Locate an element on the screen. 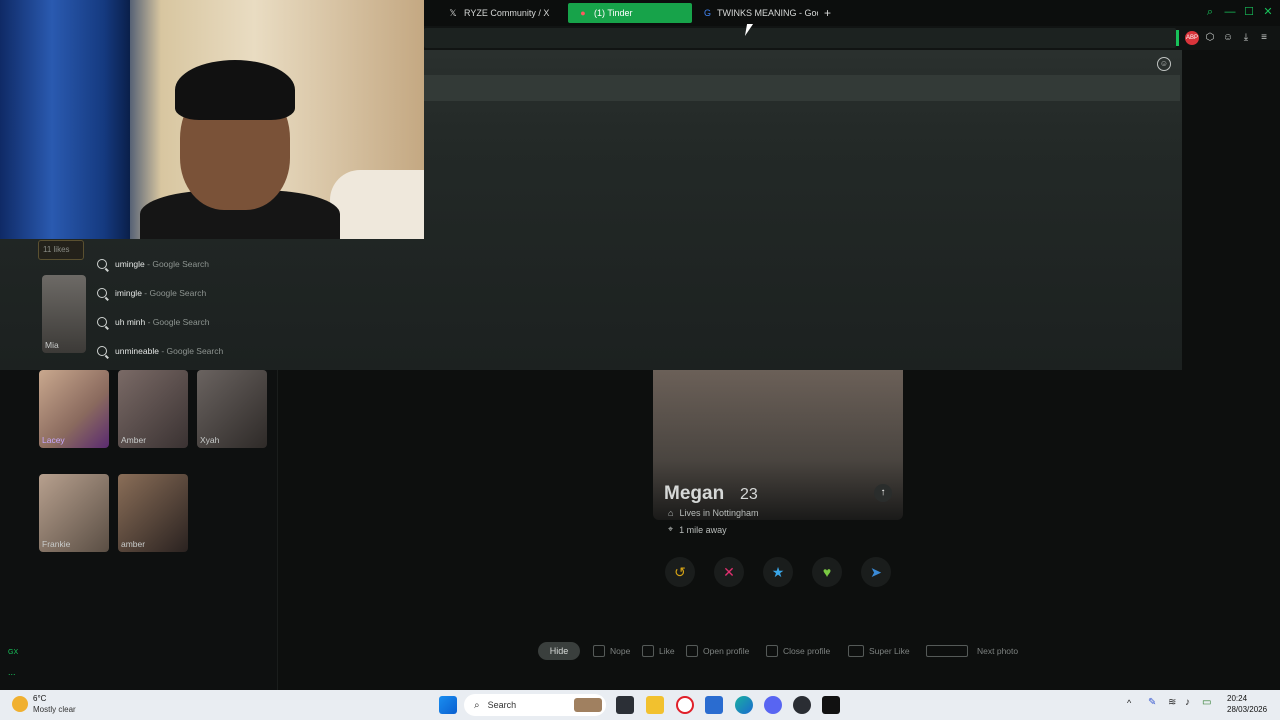 This screenshot has width=1280, height=720. tab-label: (1) Tinder is located at coordinates (613, 13).